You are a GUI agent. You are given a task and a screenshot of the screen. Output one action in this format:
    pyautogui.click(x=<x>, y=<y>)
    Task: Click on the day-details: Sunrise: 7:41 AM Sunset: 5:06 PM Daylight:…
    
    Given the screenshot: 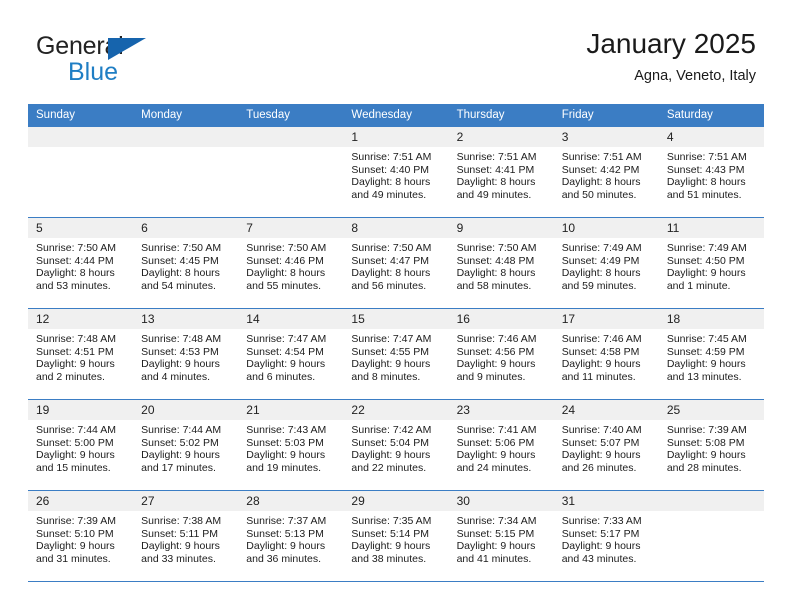 What is the action you would take?
    pyautogui.click(x=501, y=447)
    